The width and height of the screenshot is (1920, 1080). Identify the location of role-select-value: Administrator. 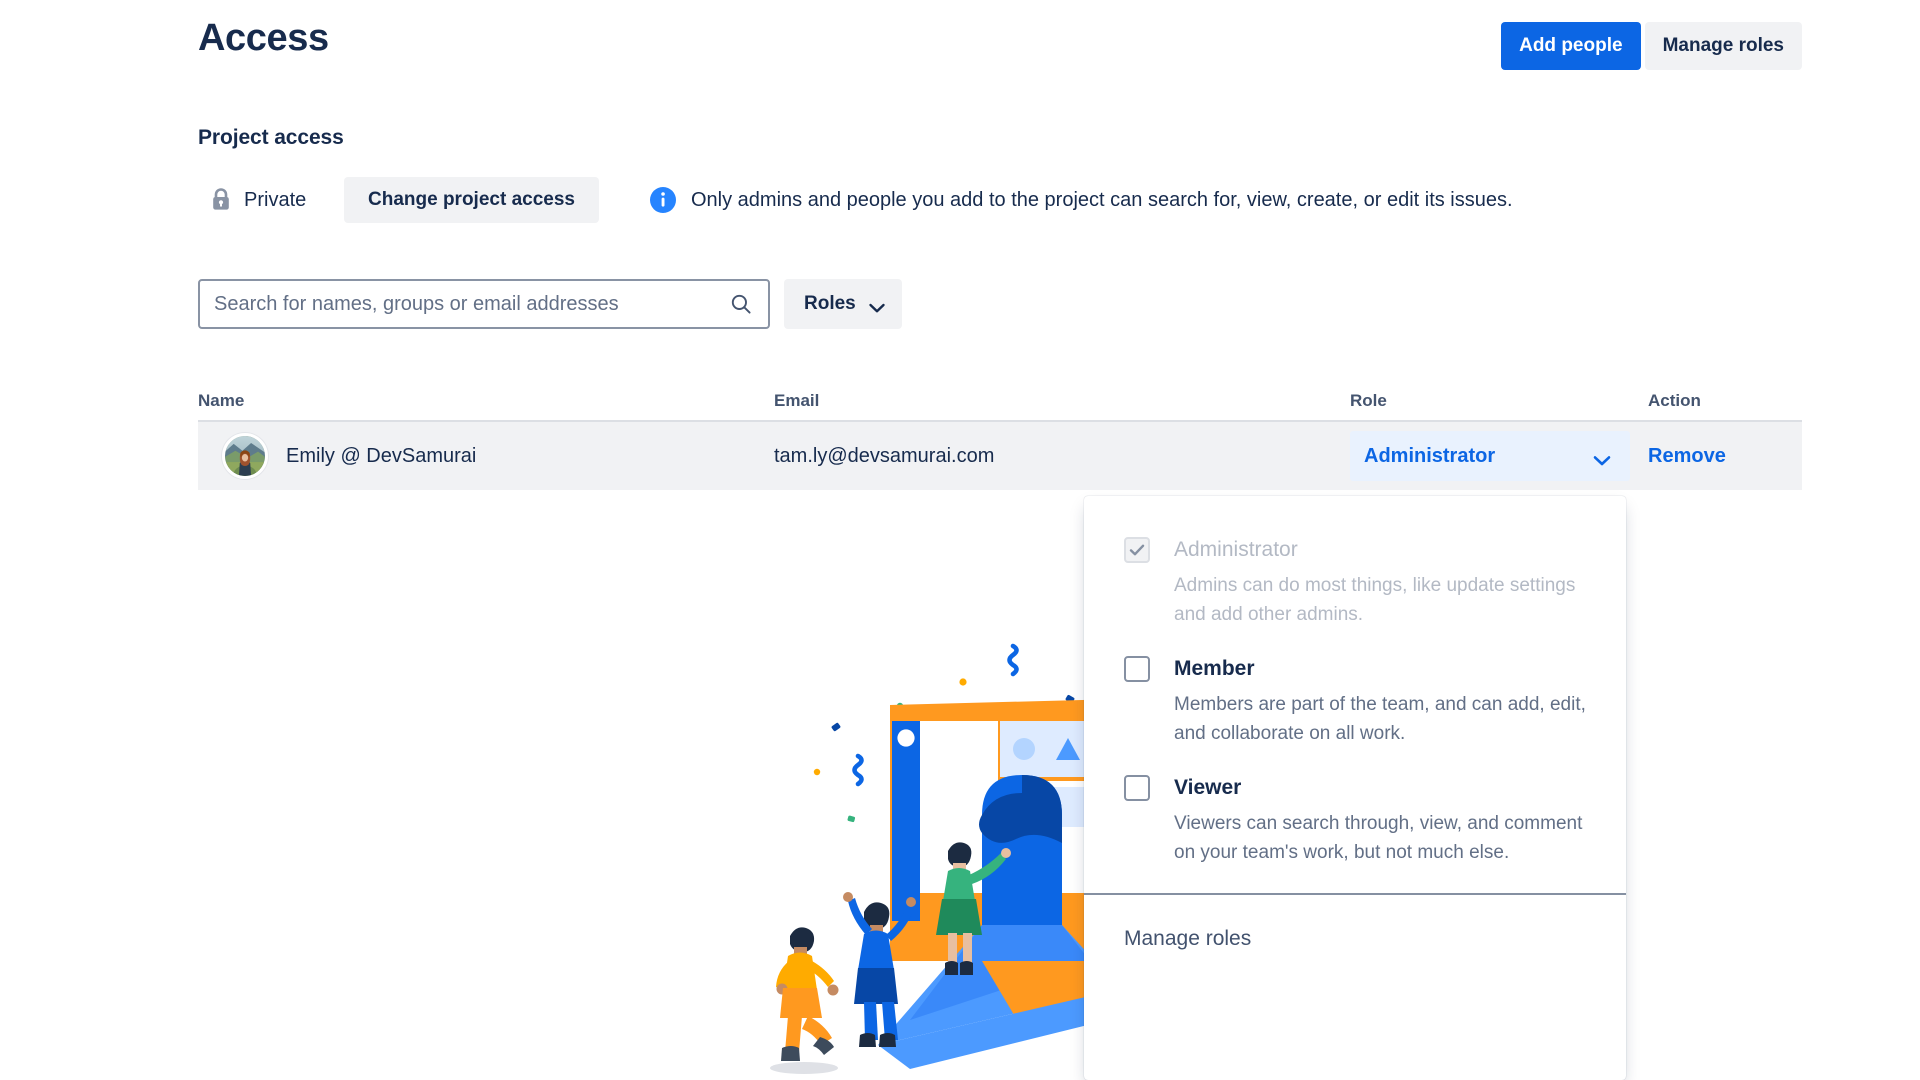
(1430, 455).